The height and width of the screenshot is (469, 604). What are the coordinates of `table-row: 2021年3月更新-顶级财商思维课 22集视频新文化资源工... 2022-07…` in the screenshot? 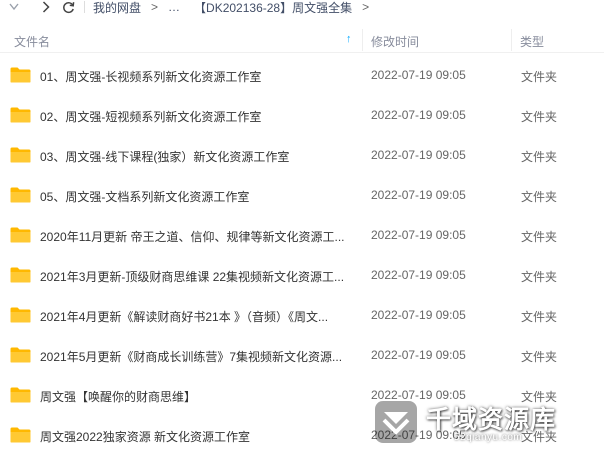 It's located at (302, 275).